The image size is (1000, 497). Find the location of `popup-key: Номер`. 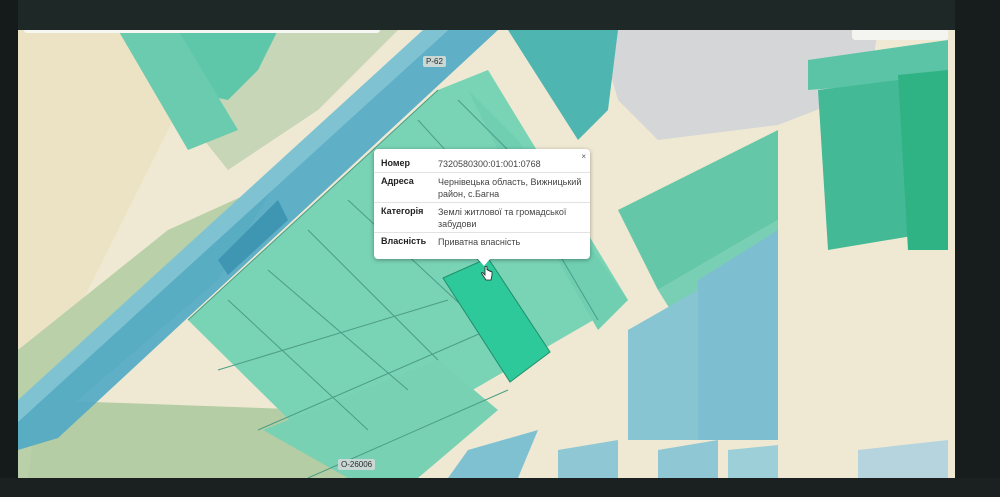

popup-key: Номер is located at coordinates (396, 163).